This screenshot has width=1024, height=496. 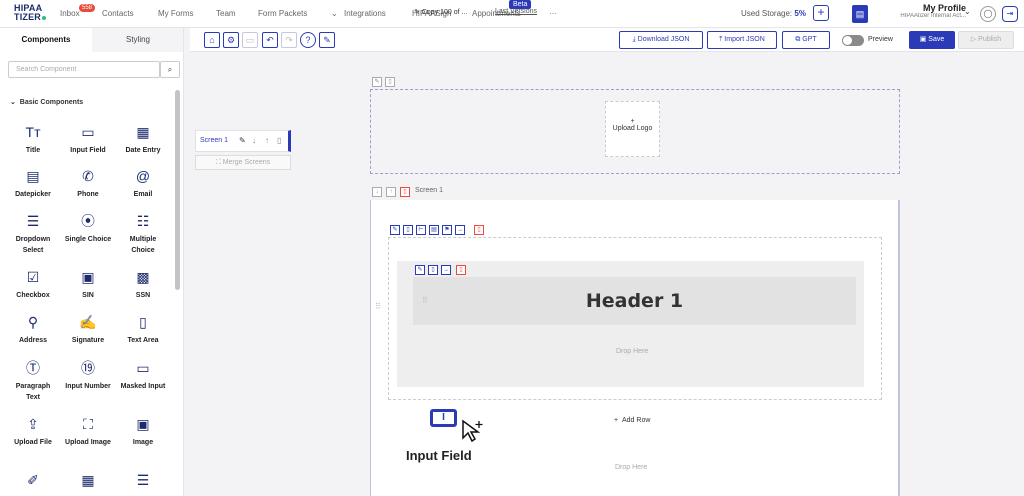 I want to click on drag-handle-icon: ⠿, so click(x=378, y=306).